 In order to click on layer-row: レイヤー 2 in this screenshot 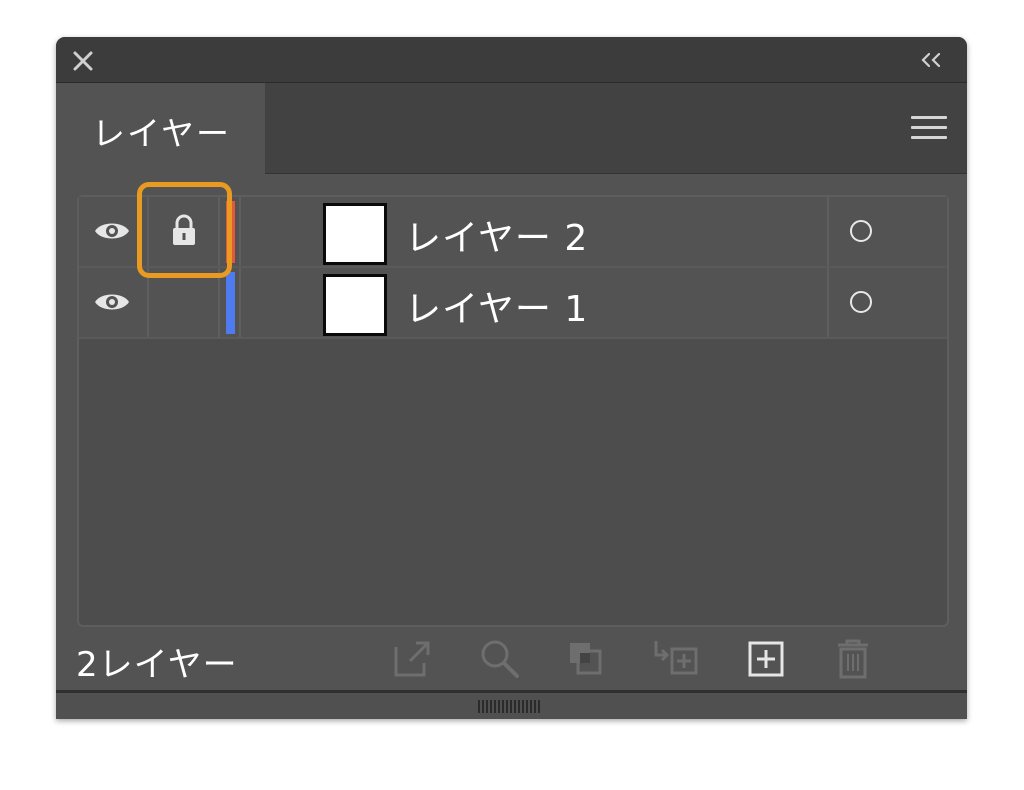, I will do `click(513, 232)`.